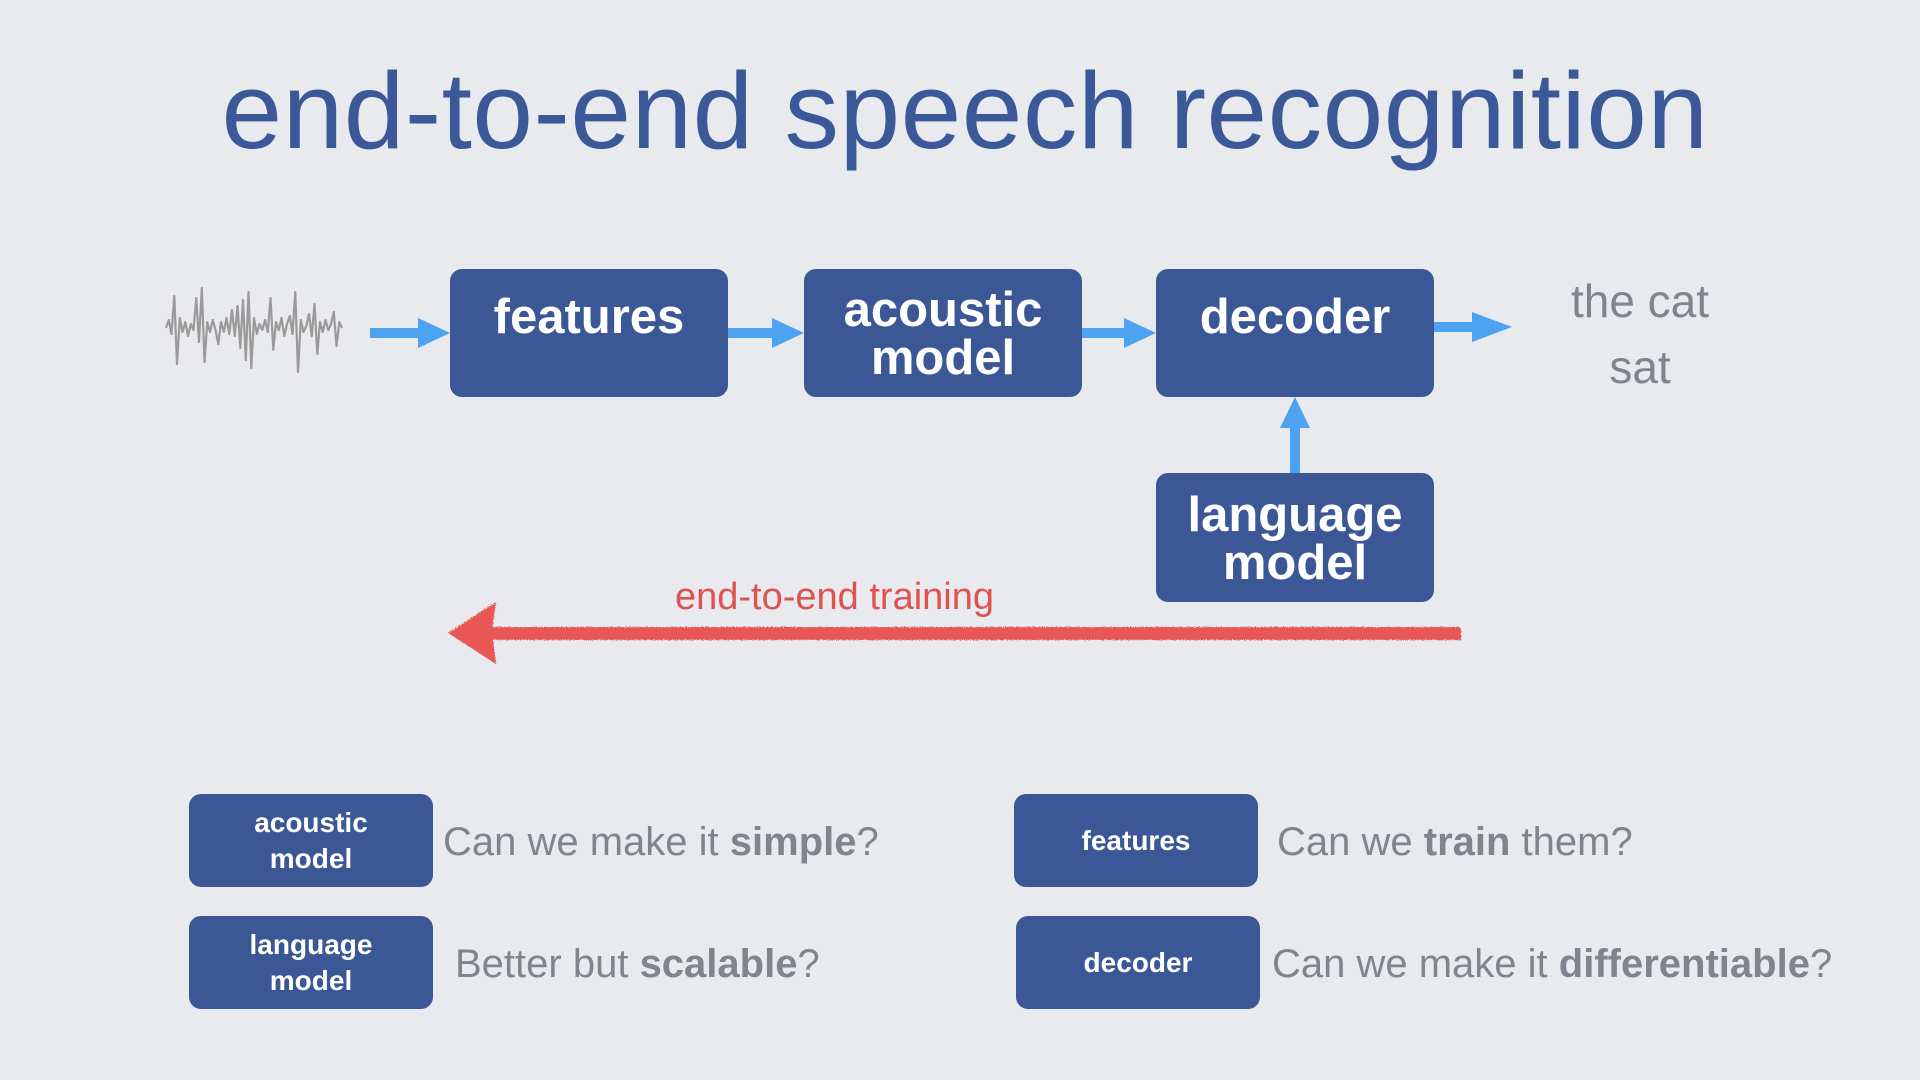  I want to click on question-emphasis: train, so click(1467, 842).